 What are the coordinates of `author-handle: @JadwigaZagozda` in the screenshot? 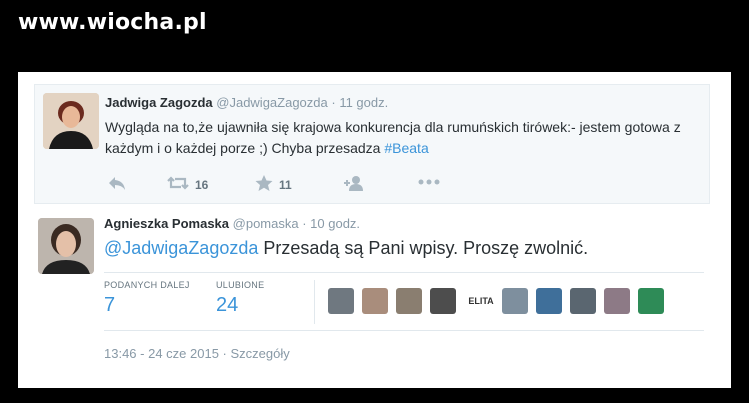 It's located at (271, 102).